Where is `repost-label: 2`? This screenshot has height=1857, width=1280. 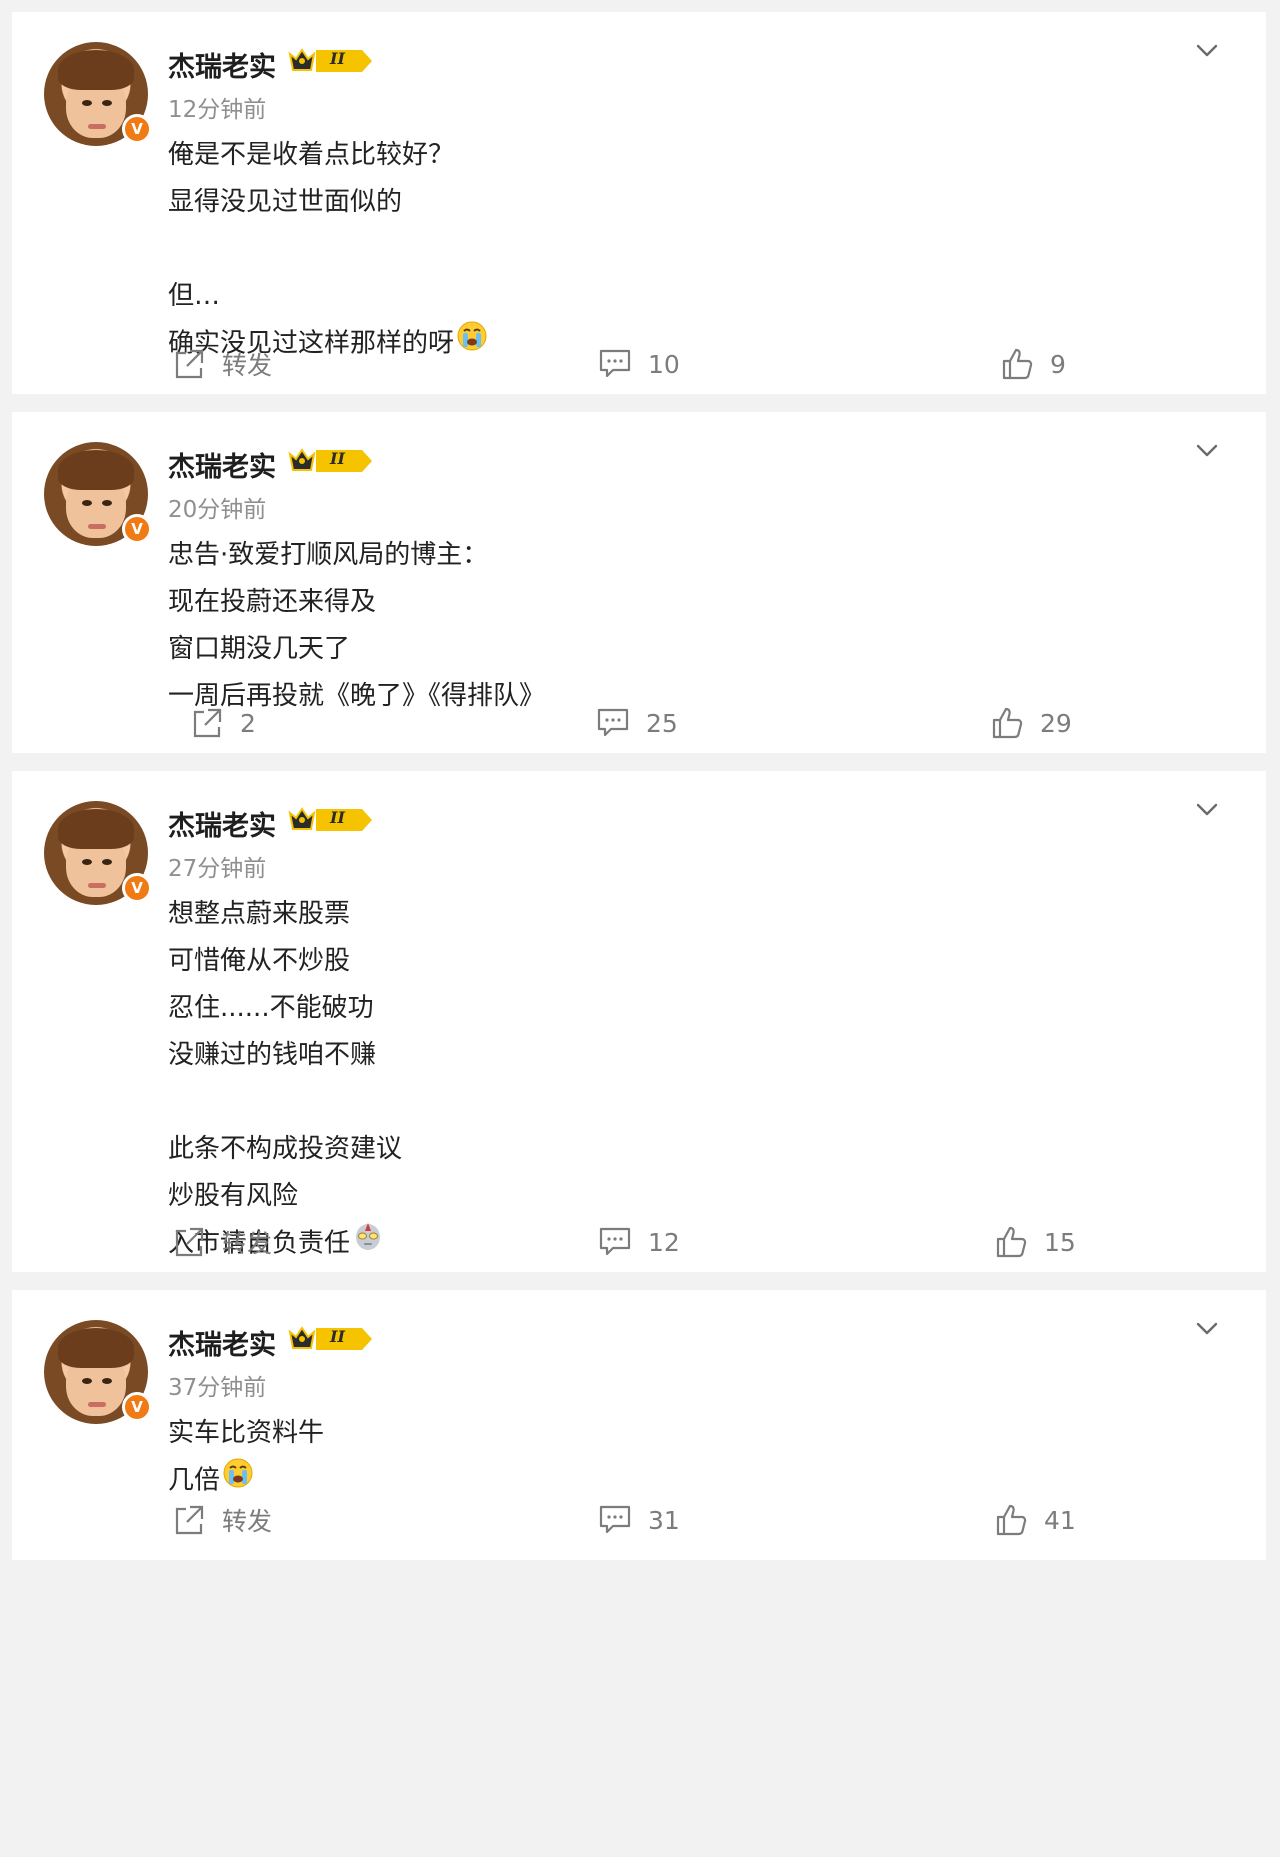 repost-label: 2 is located at coordinates (248, 723).